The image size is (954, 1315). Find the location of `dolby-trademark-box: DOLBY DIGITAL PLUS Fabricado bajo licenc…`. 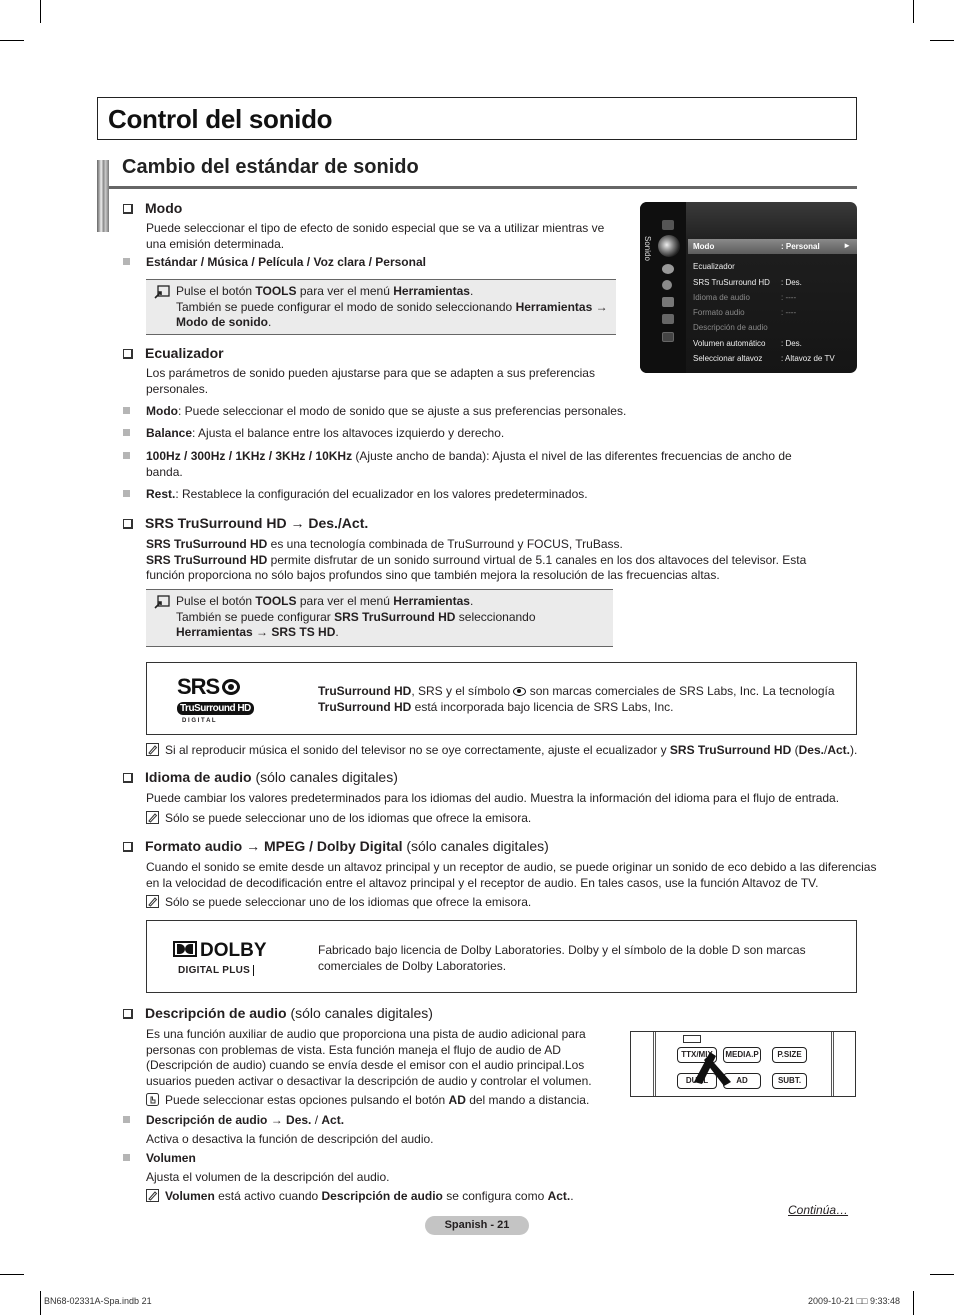

dolby-trademark-box: DOLBY DIGITAL PLUS Fabricado bajo licenc… is located at coordinates (501, 956).